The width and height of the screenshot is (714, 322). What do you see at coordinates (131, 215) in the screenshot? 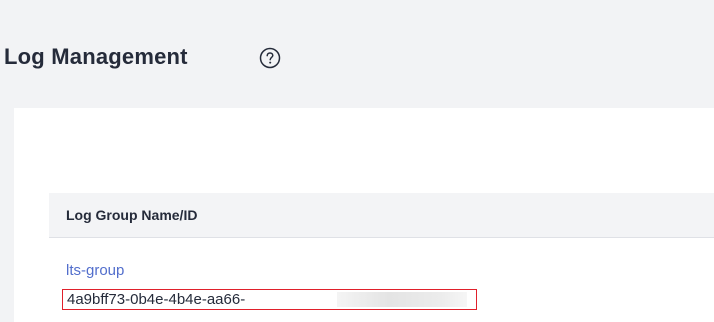
I see `column-header-log-group-name-id: Log Group Name/ID` at bounding box center [131, 215].